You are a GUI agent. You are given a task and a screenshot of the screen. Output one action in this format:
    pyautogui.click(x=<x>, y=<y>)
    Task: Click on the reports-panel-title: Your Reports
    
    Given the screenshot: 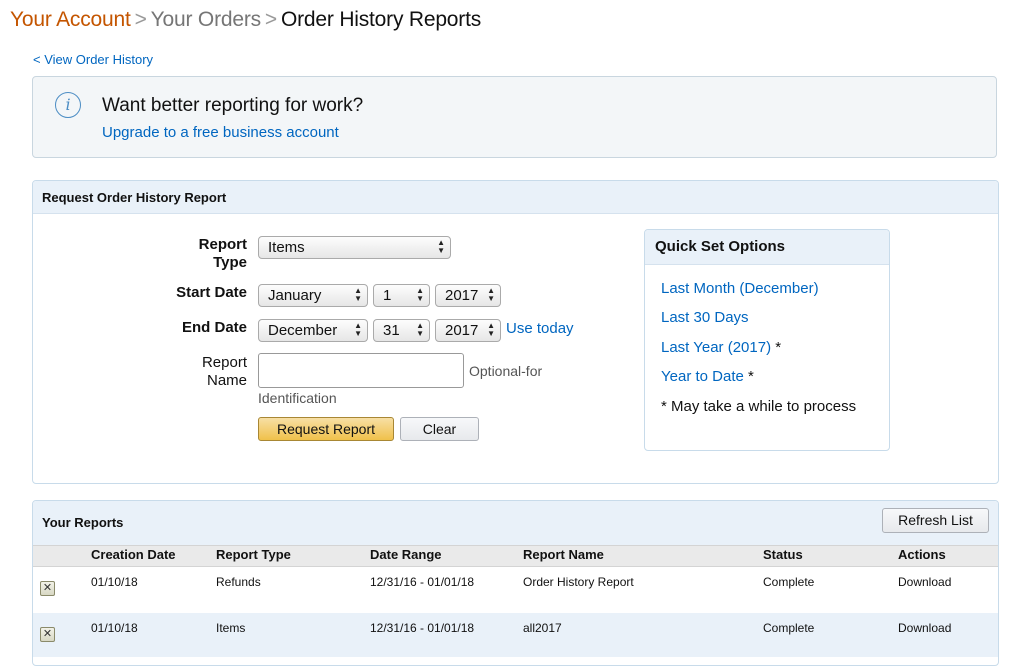 What is the action you would take?
    pyautogui.click(x=83, y=522)
    